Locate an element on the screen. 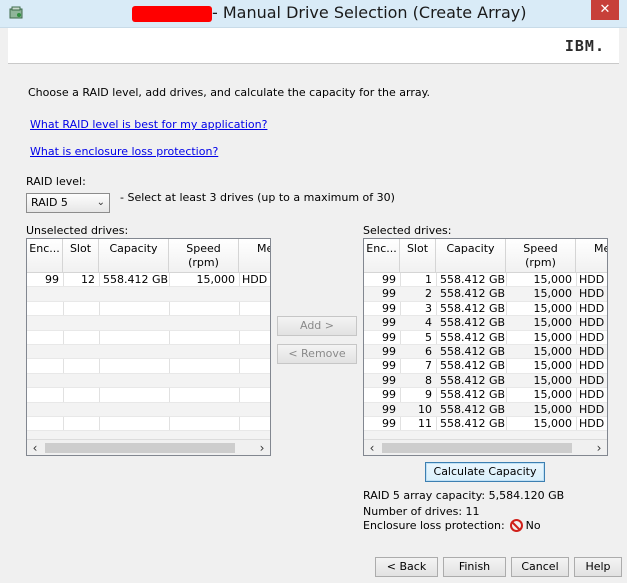 Image resolution: width=627 pixels, height=583 pixels. redacted-title-block is located at coordinates (172, 14).